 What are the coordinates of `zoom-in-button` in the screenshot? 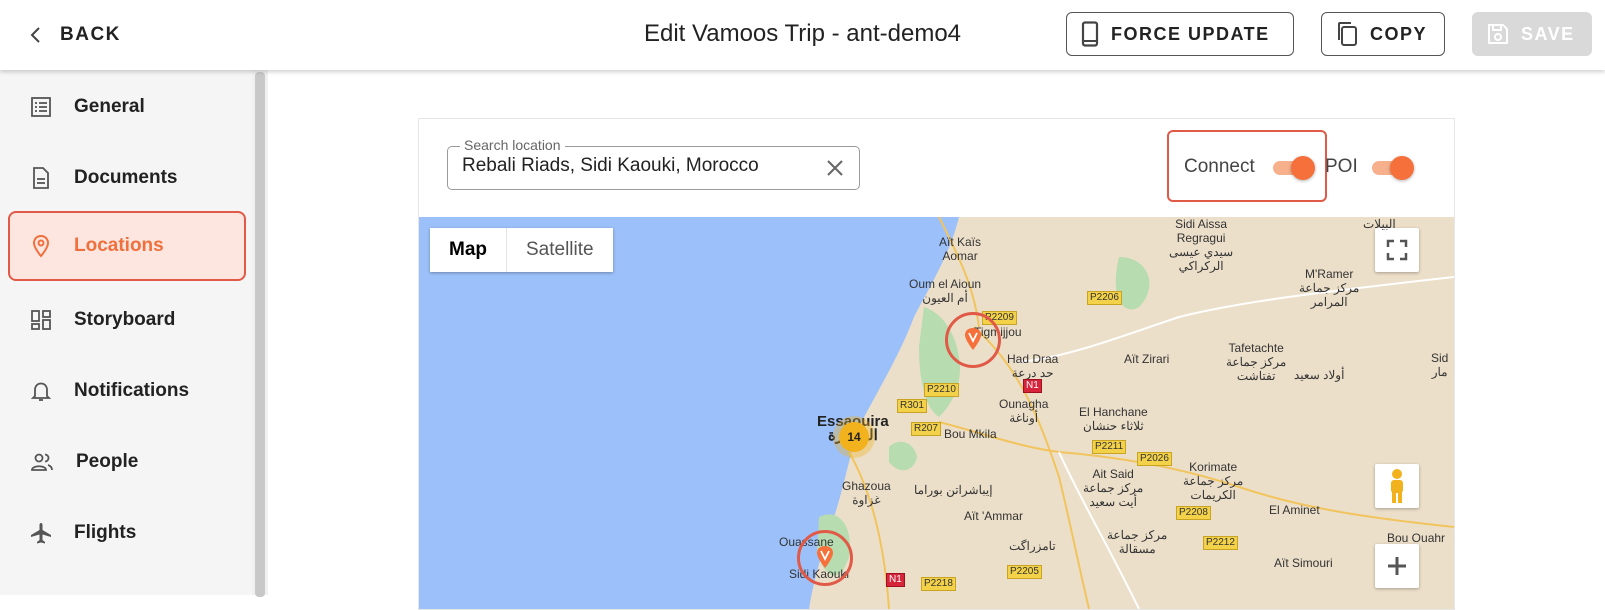 It's located at (1397, 566).